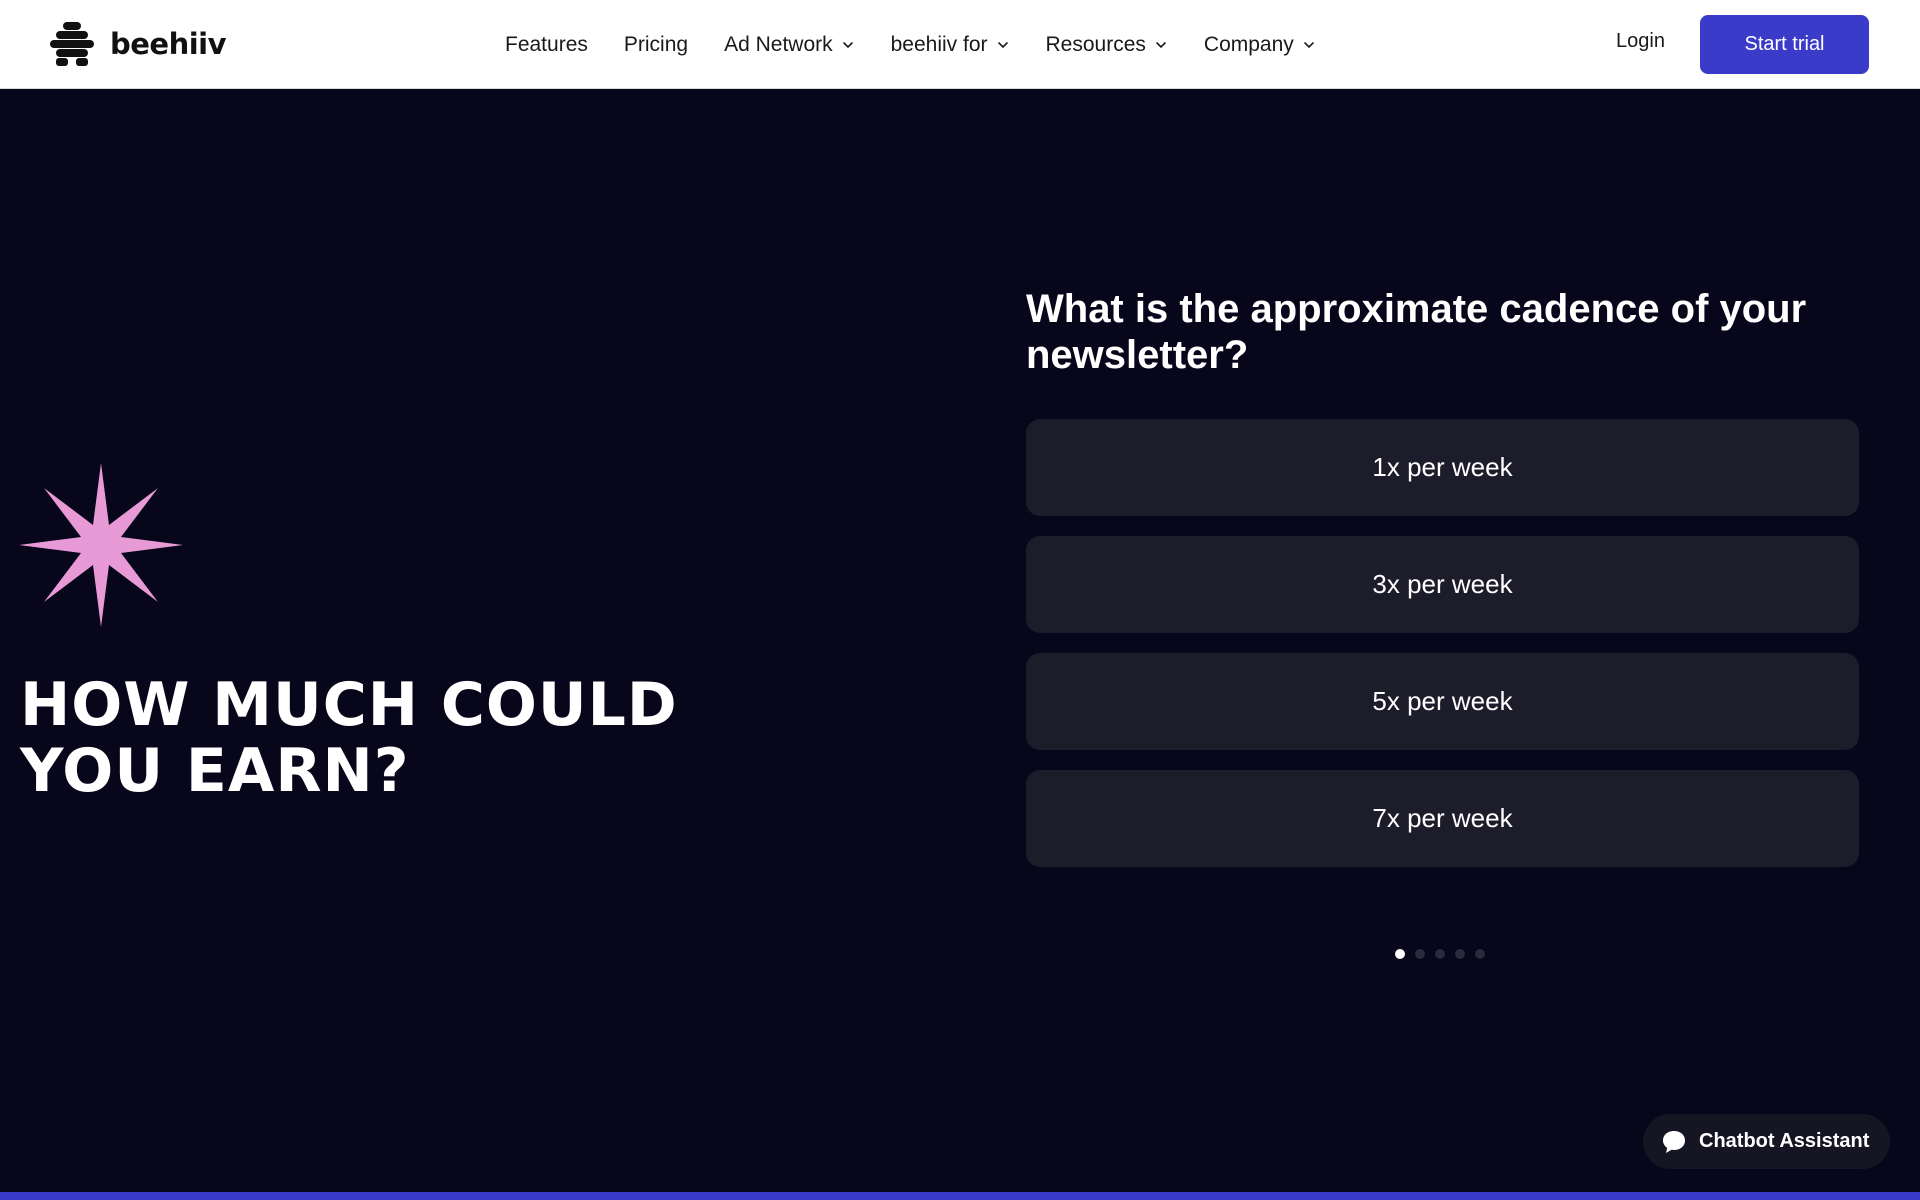 Image resolution: width=1920 pixels, height=1200 pixels. I want to click on chatbot-assistant-button: Chatbot Assistant, so click(1766, 1141).